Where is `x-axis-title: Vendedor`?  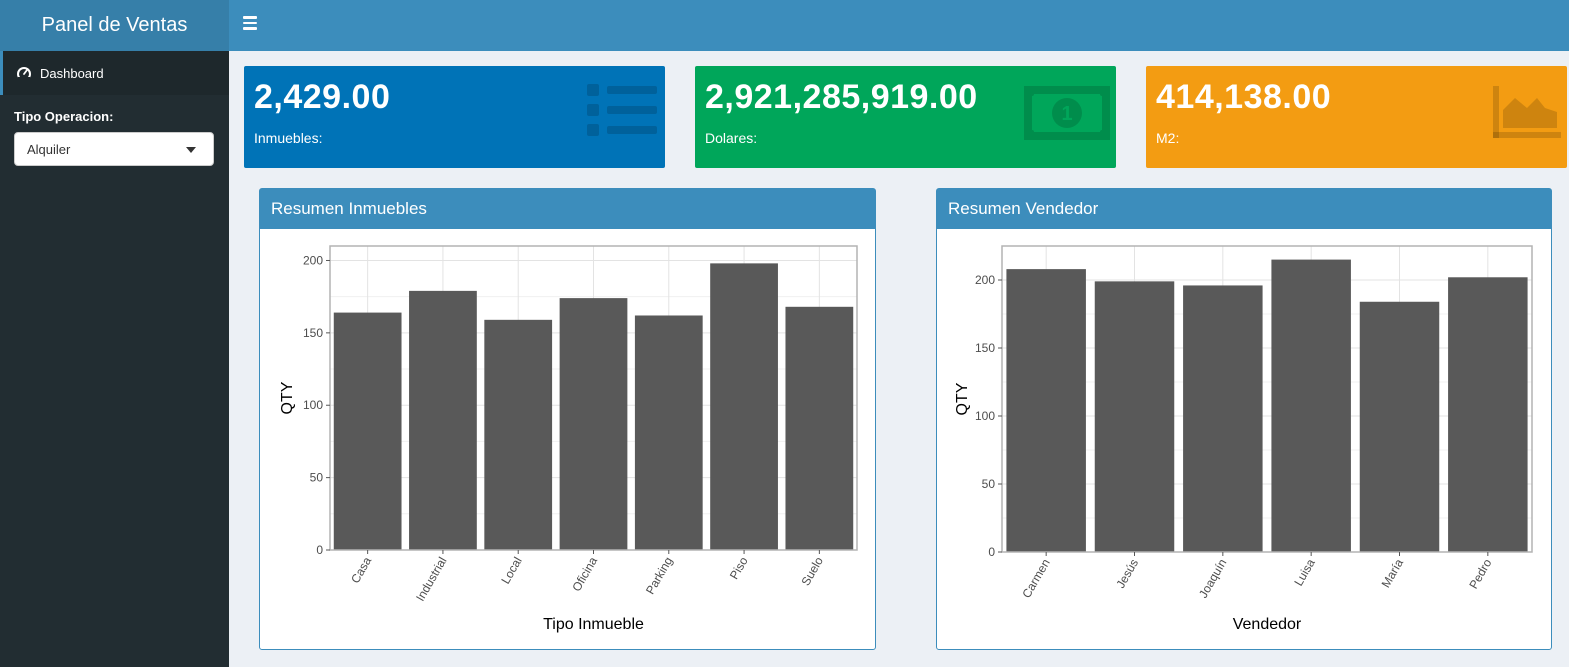 x-axis-title: Vendedor is located at coordinates (1267, 624).